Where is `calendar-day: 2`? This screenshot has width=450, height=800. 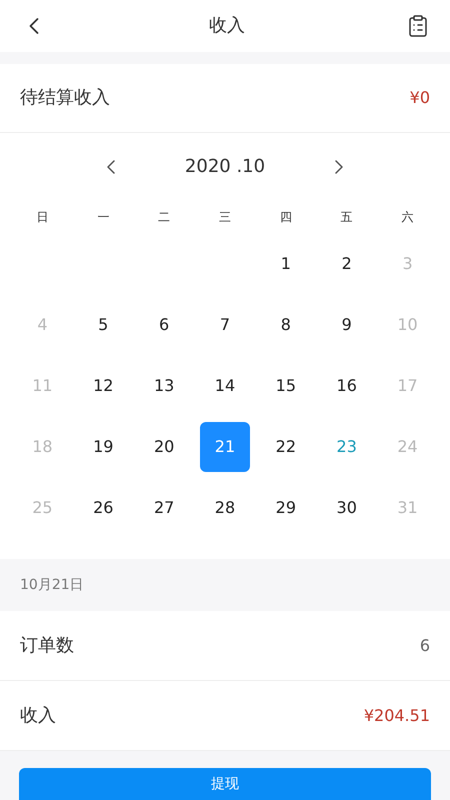 calendar-day: 2 is located at coordinates (347, 263).